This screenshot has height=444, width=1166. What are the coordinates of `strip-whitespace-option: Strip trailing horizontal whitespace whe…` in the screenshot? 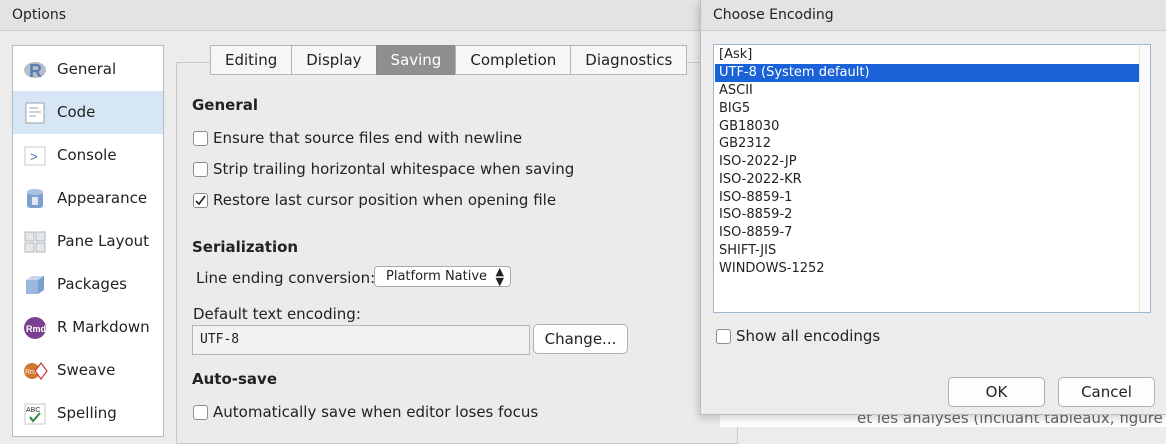 It's located at (383, 169).